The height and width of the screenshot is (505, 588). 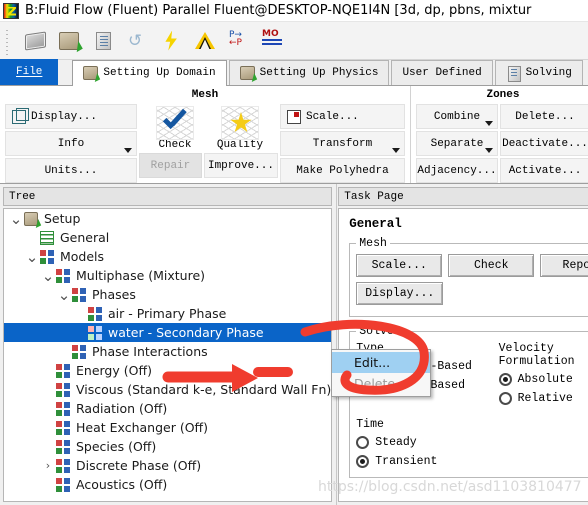 What do you see at coordinates (472, 442) in the screenshot?
I see `time-steady-row: Steady` at bounding box center [472, 442].